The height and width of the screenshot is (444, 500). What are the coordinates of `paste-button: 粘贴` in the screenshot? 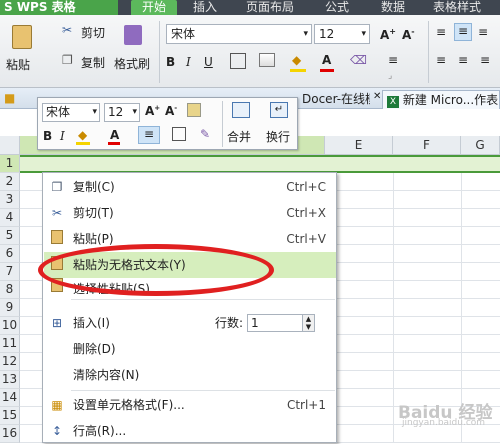 It's located at (21, 53).